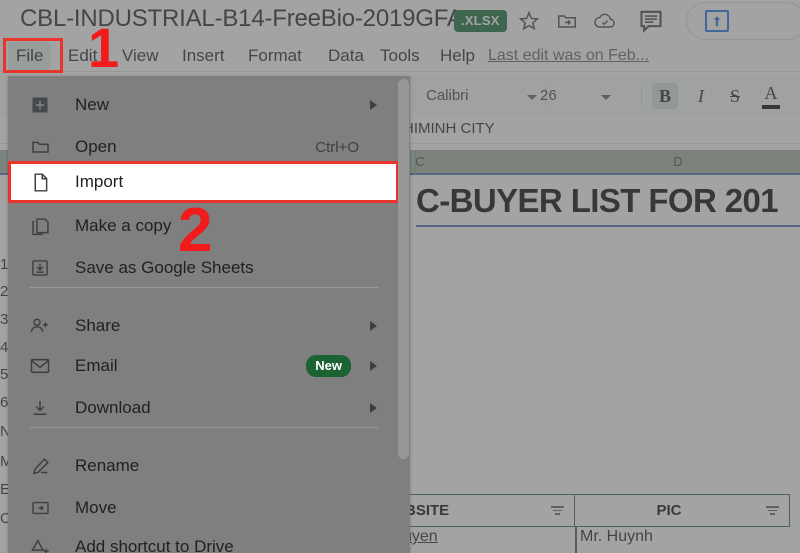  What do you see at coordinates (489, 540) in the screenshot?
I see `table-row-website-cell: uyen` at bounding box center [489, 540].